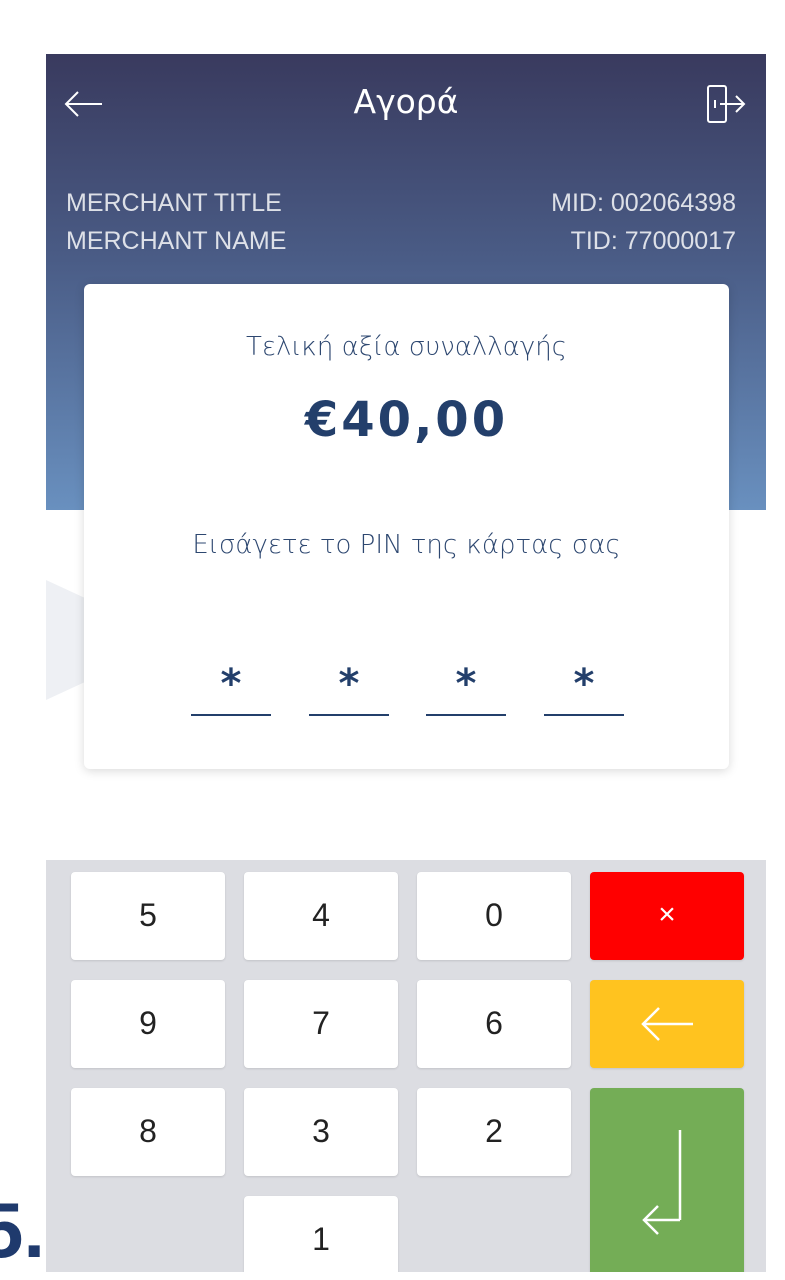  What do you see at coordinates (494, 1132) in the screenshot?
I see `key-2: 2` at bounding box center [494, 1132].